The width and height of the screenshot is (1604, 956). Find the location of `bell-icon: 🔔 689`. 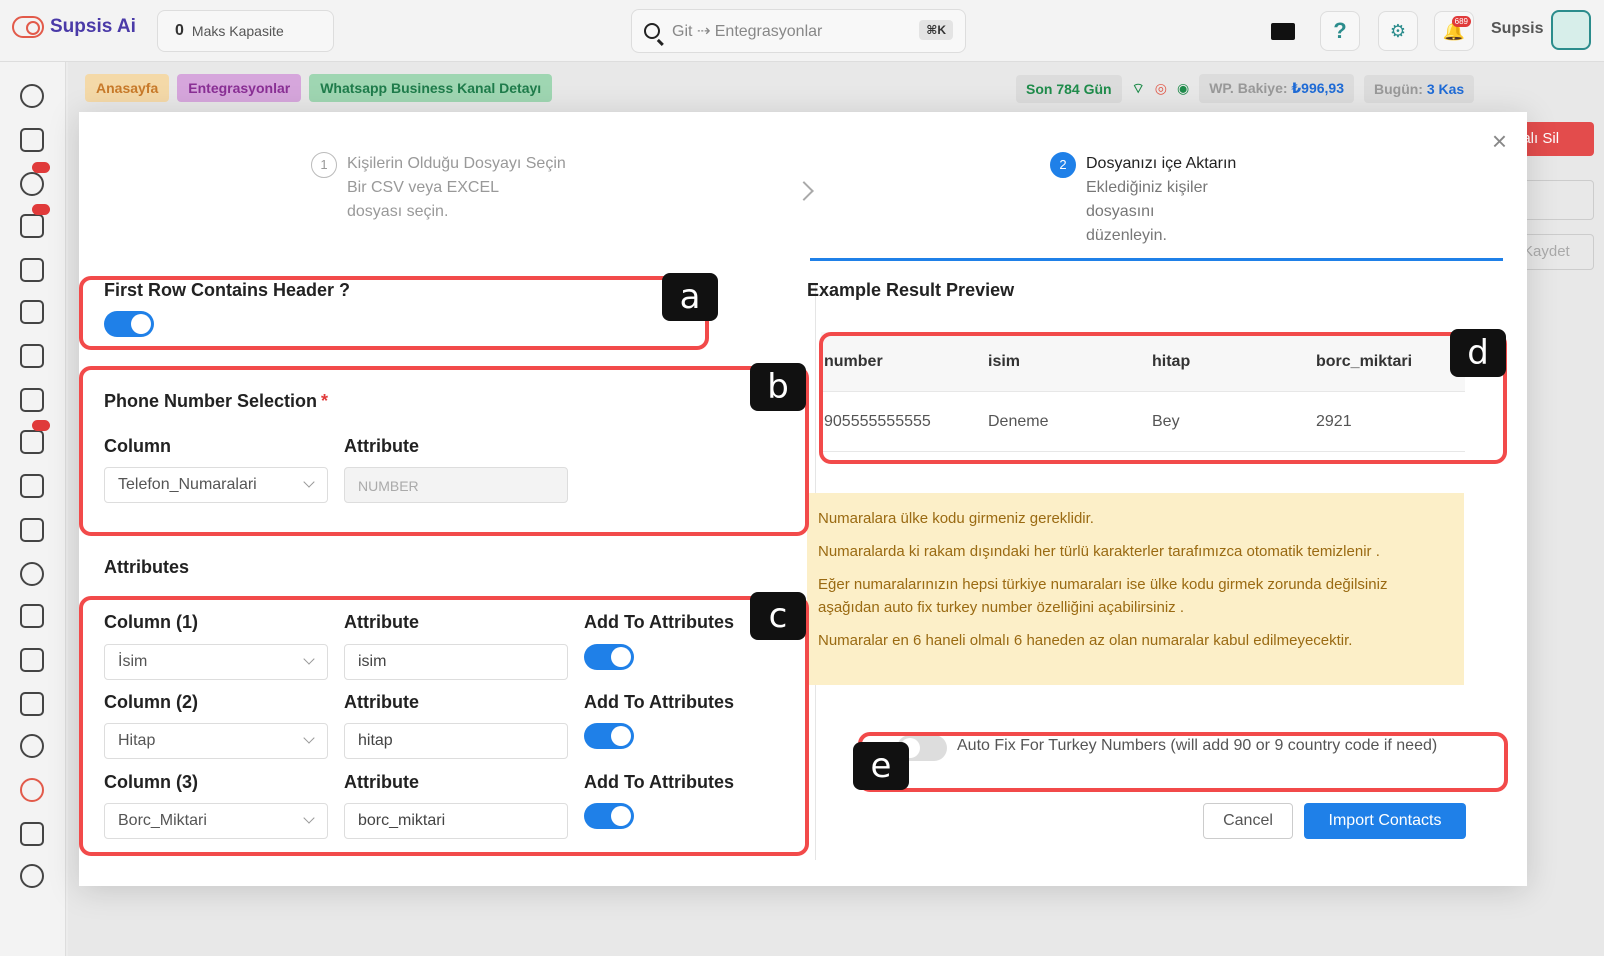

bell-icon: 🔔 689 is located at coordinates (1454, 31).